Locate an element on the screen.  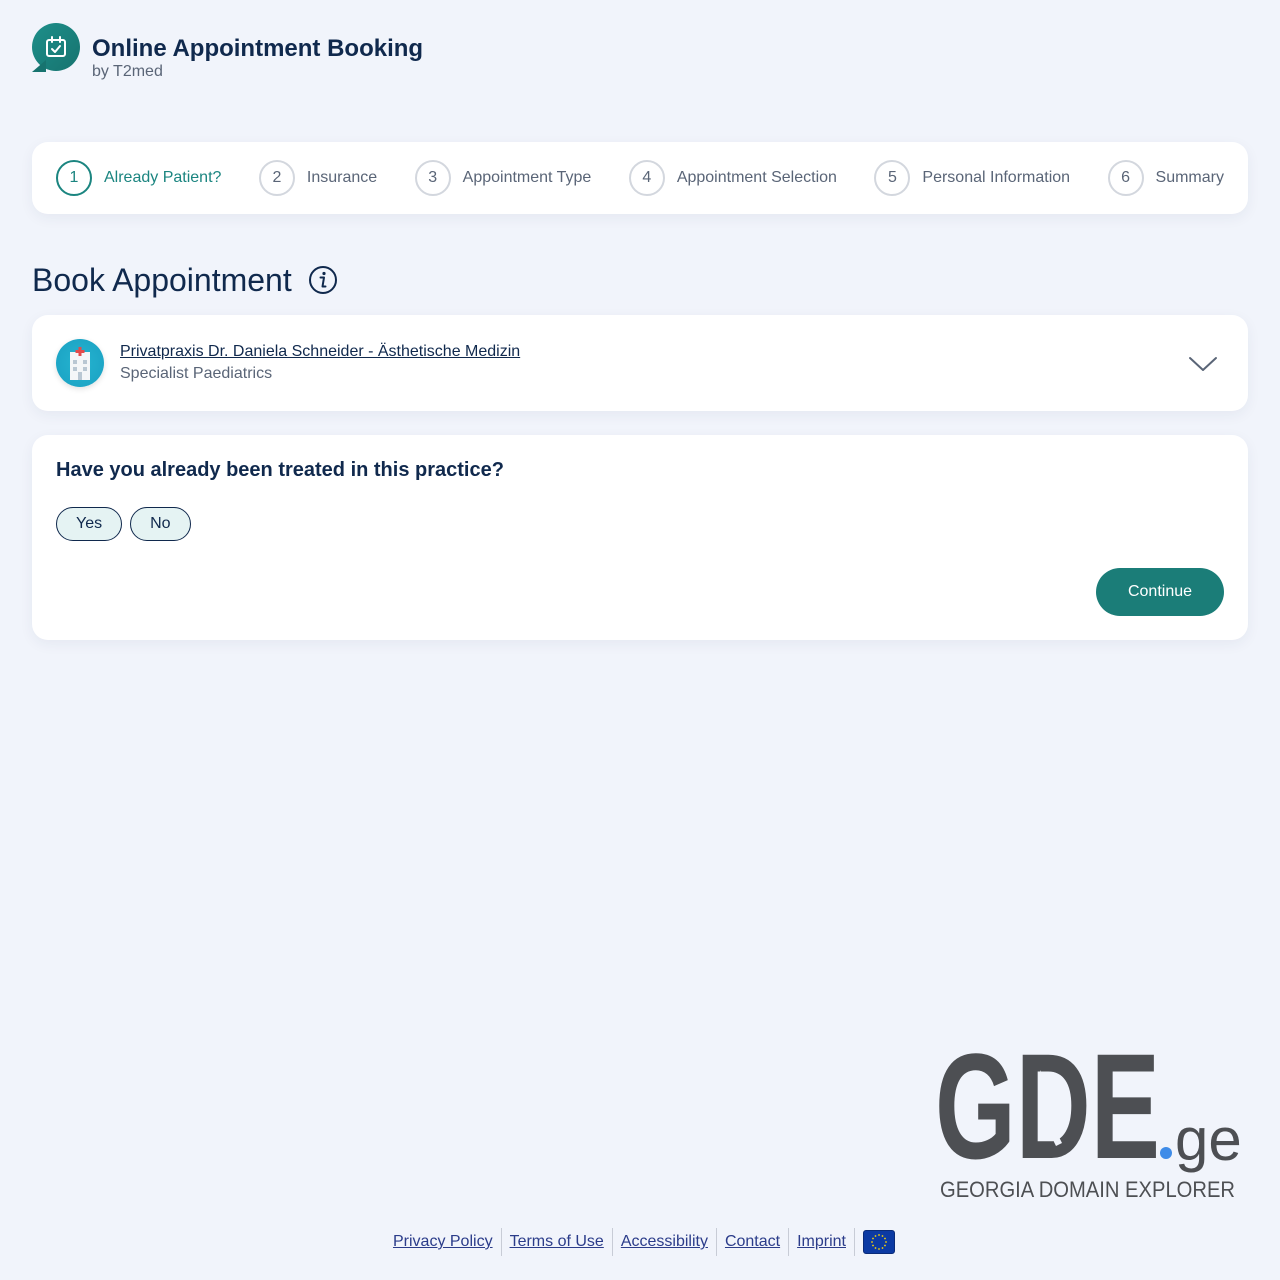
continue-button: Continue is located at coordinates (1160, 592).